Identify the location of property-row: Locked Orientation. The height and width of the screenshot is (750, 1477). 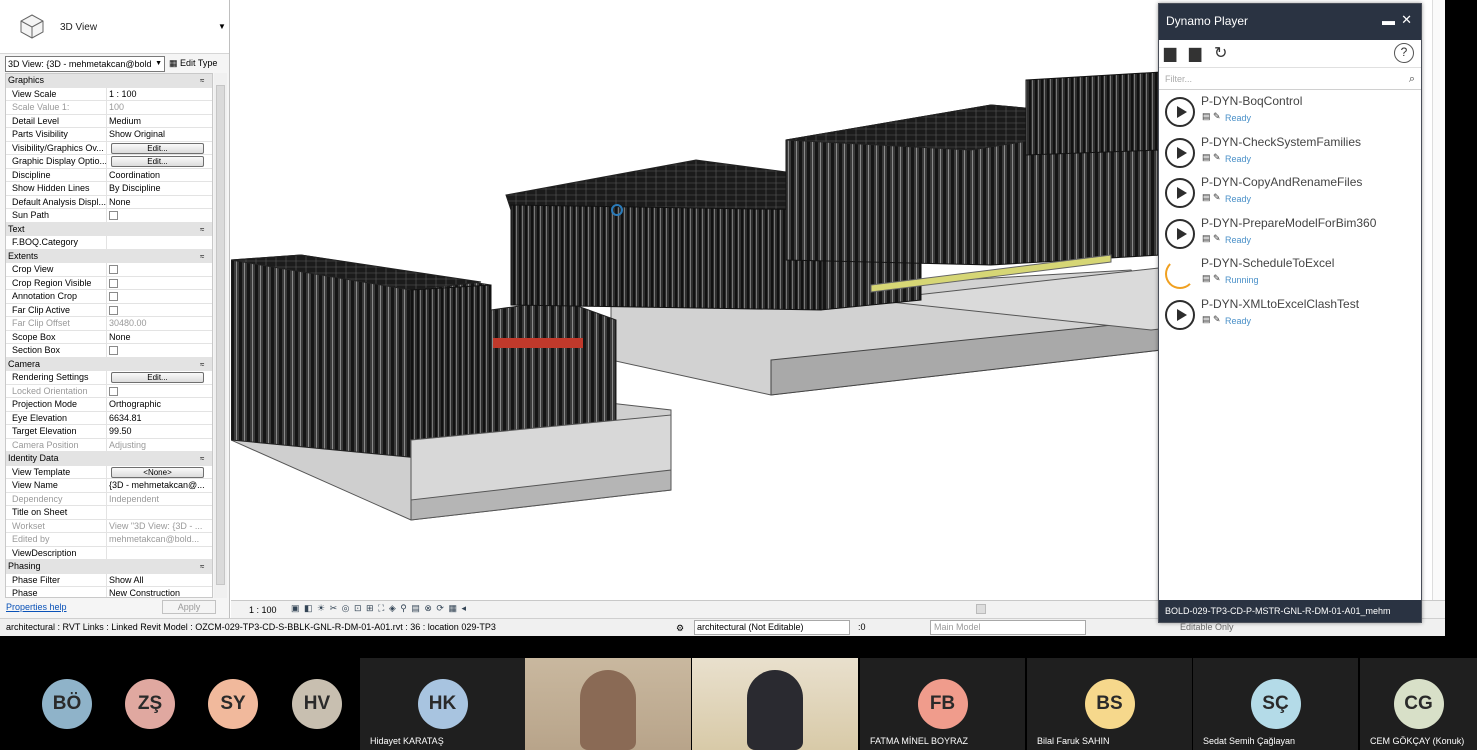
(109, 391).